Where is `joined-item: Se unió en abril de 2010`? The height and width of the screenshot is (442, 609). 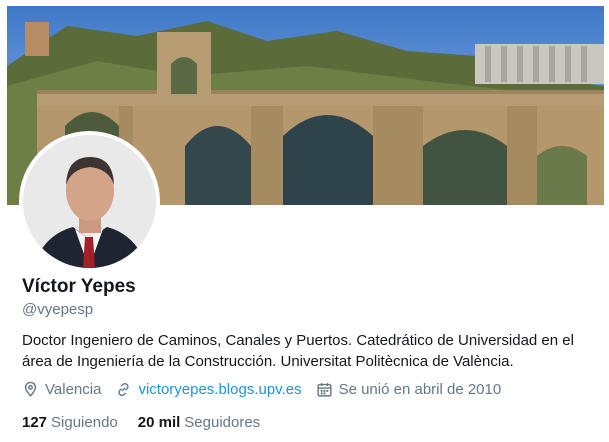 joined-item: Se unió en abril de 2010 is located at coordinates (409, 389).